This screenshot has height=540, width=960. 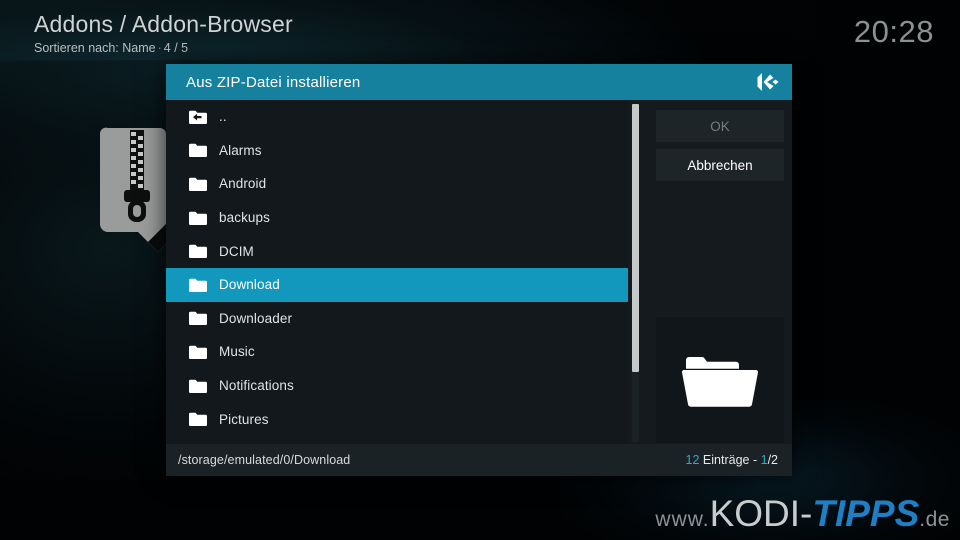 What do you see at coordinates (244, 419) in the screenshot?
I see `file-row-label: Pictures` at bounding box center [244, 419].